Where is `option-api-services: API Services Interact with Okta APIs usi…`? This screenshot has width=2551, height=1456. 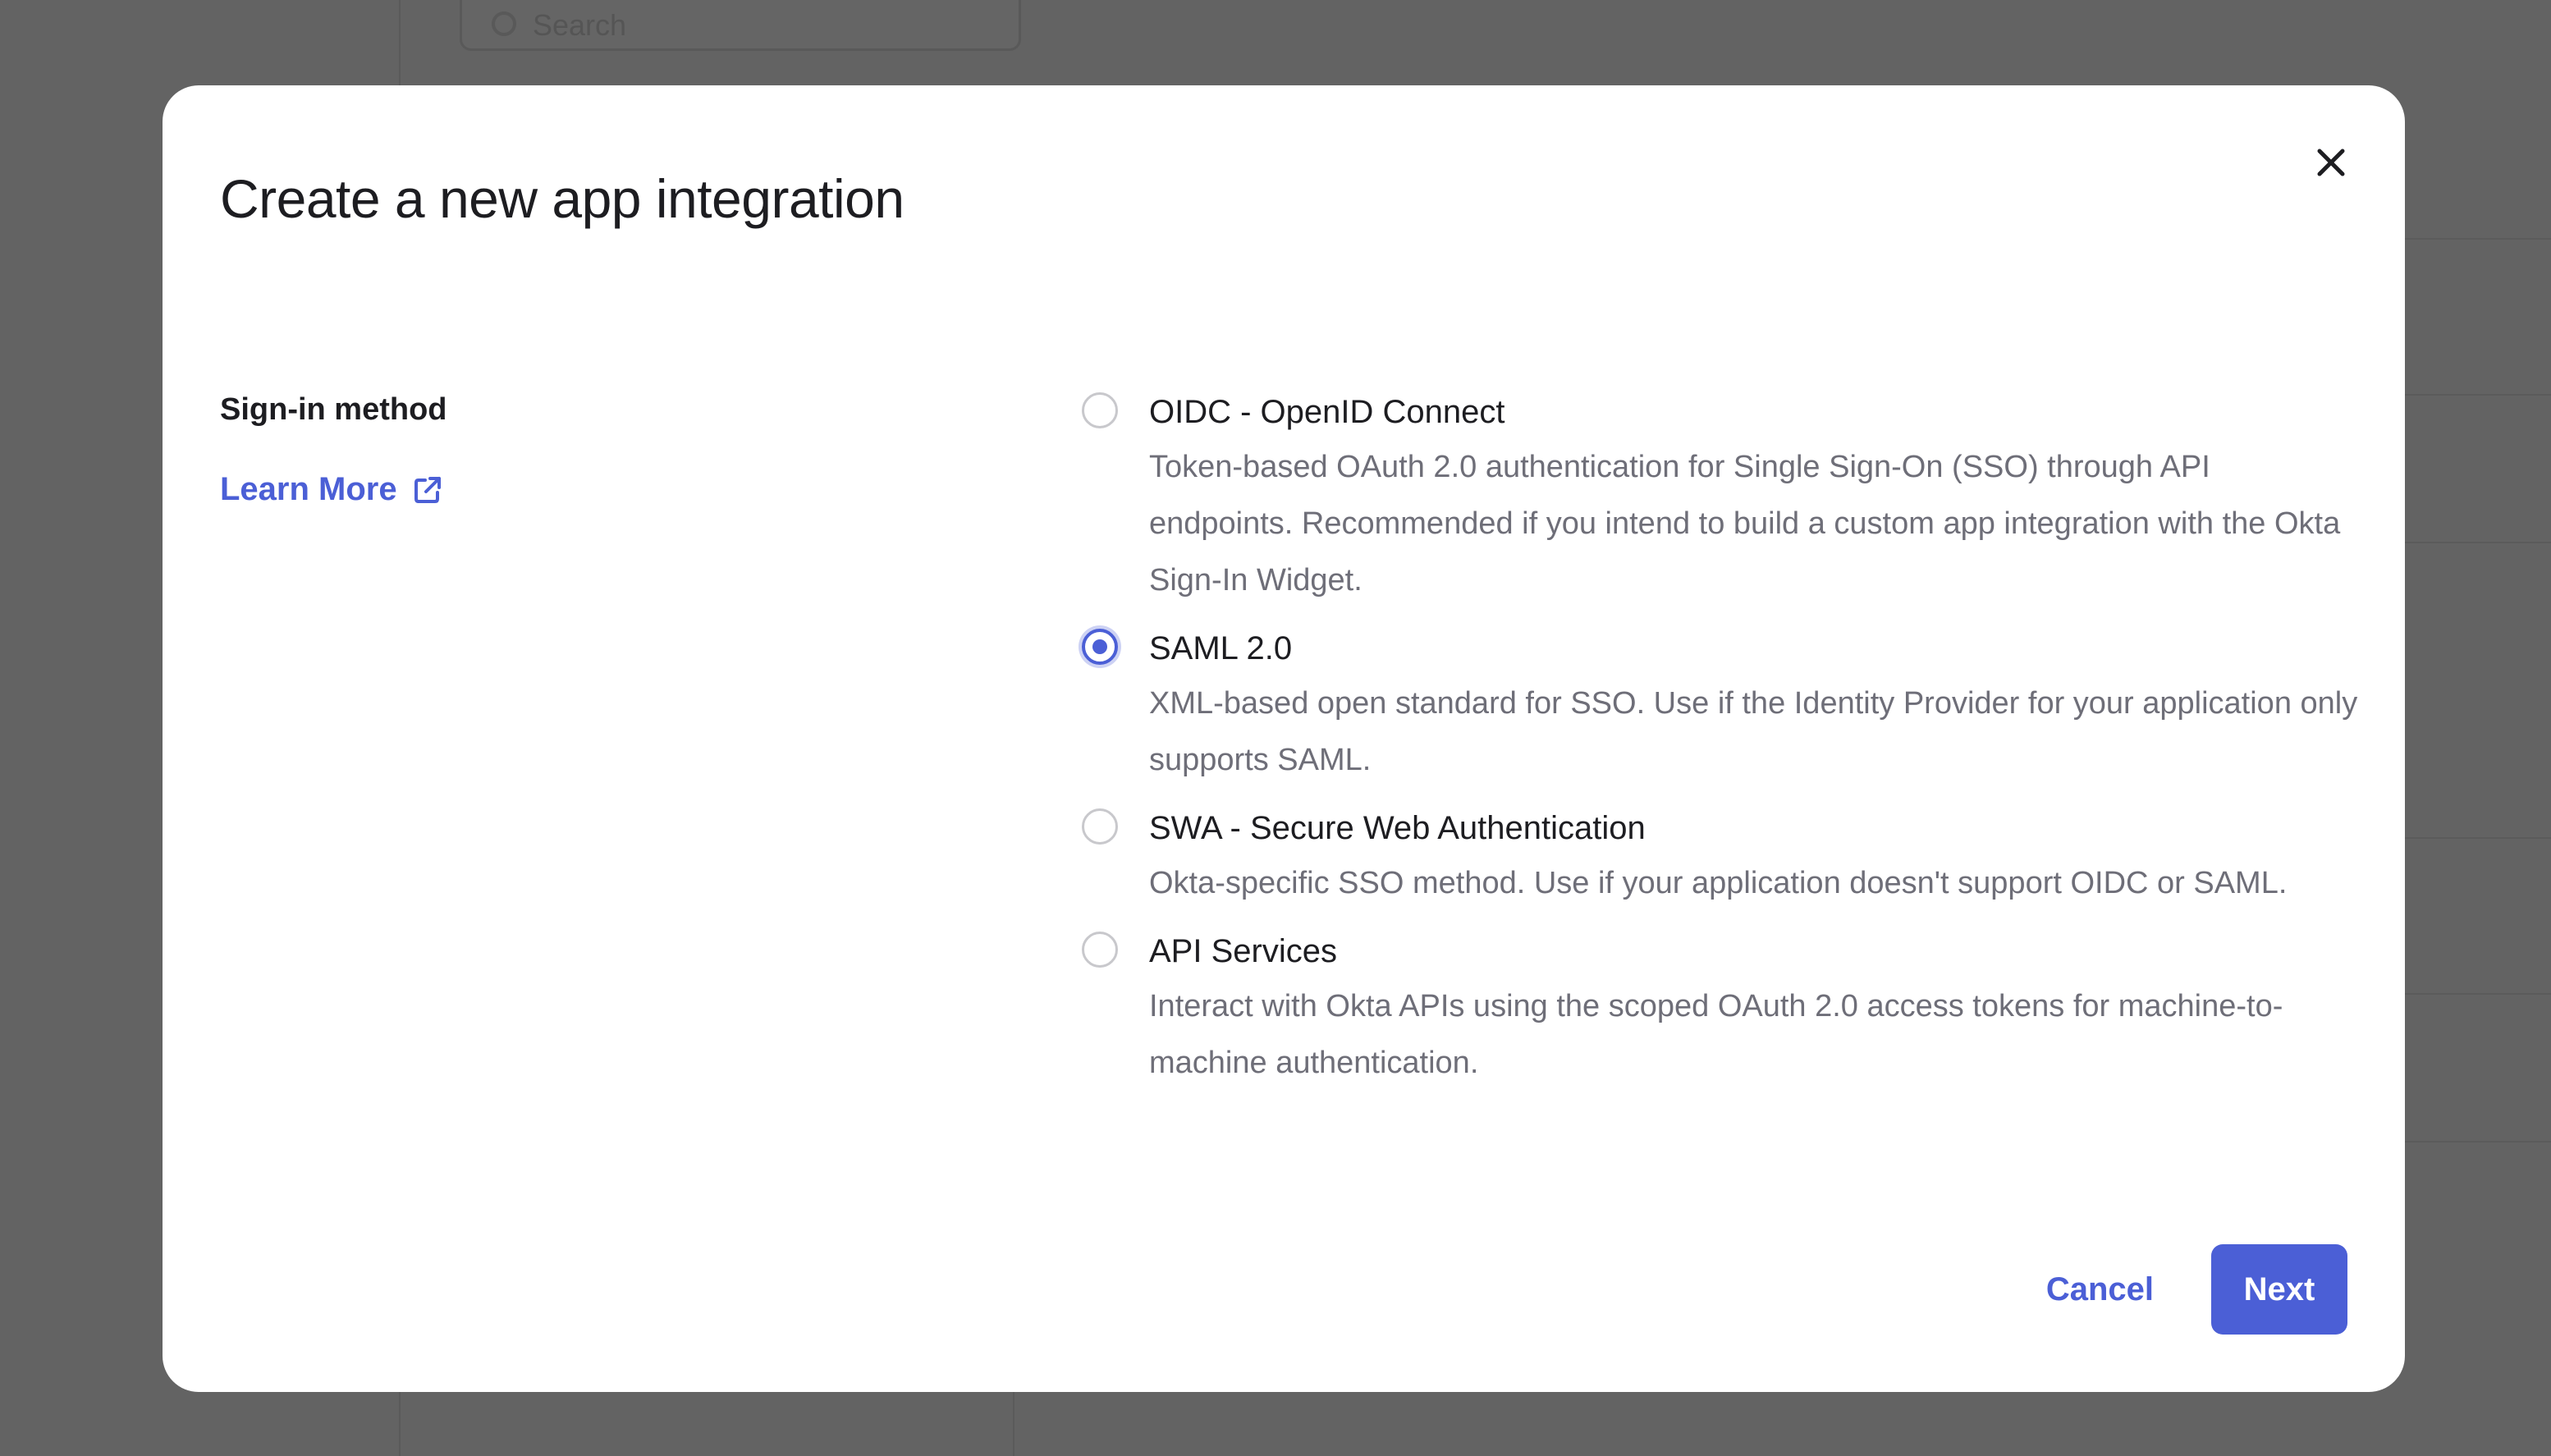 option-api-services: API Services Interact with Okta APIs usi… is located at coordinates (1722, 1010).